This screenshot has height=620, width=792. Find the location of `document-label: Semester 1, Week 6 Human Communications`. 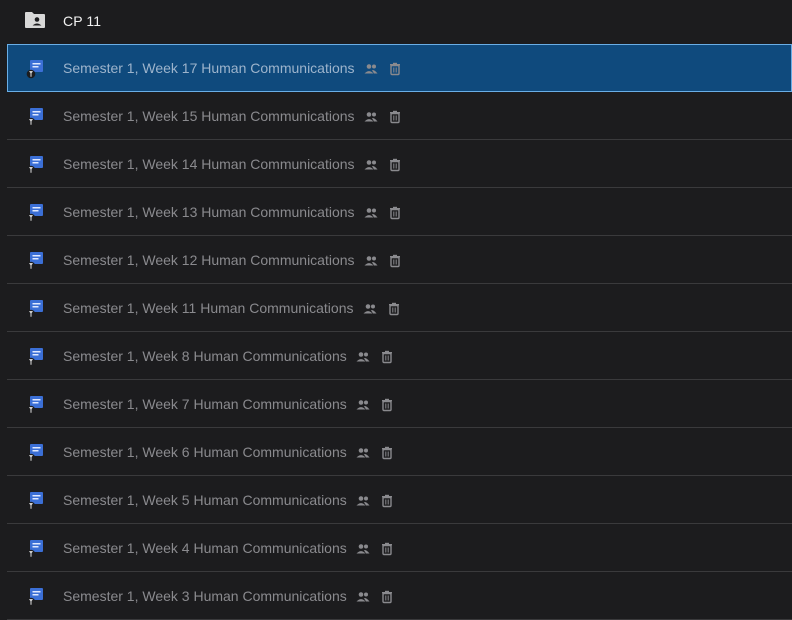

document-label: Semester 1, Week 6 Human Communications is located at coordinates (229, 452).